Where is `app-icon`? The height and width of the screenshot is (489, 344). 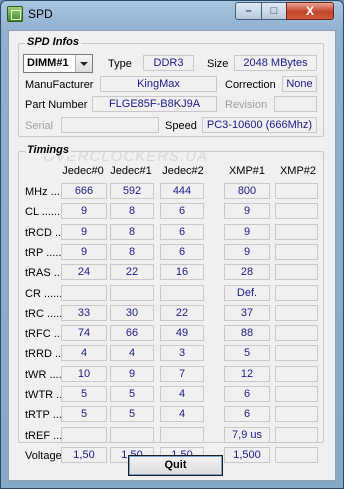 app-icon is located at coordinates (15, 14).